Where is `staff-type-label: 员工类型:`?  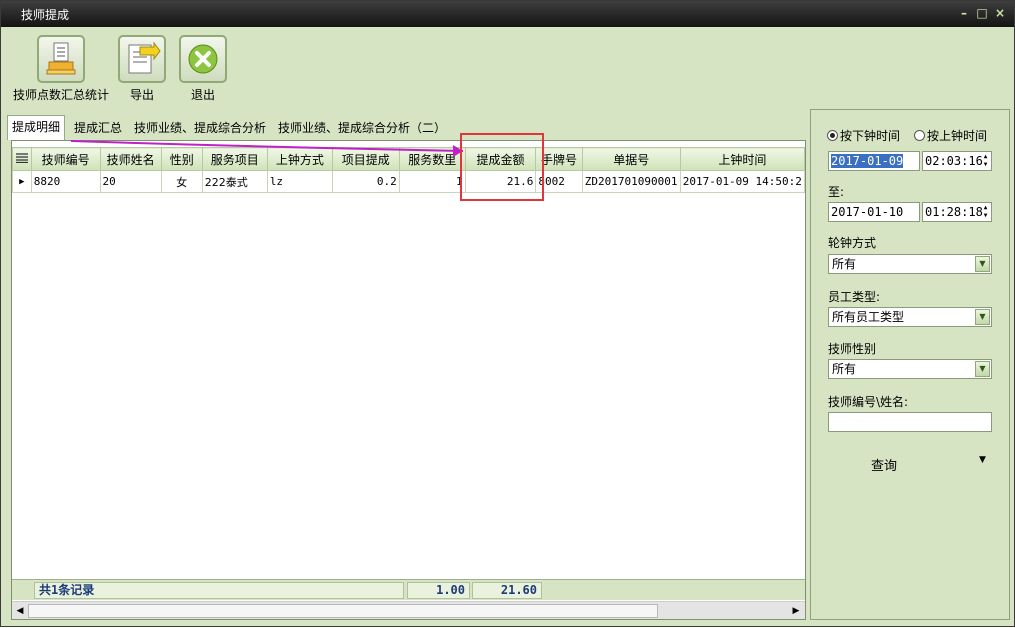 staff-type-label: 员工类型: is located at coordinates (854, 297).